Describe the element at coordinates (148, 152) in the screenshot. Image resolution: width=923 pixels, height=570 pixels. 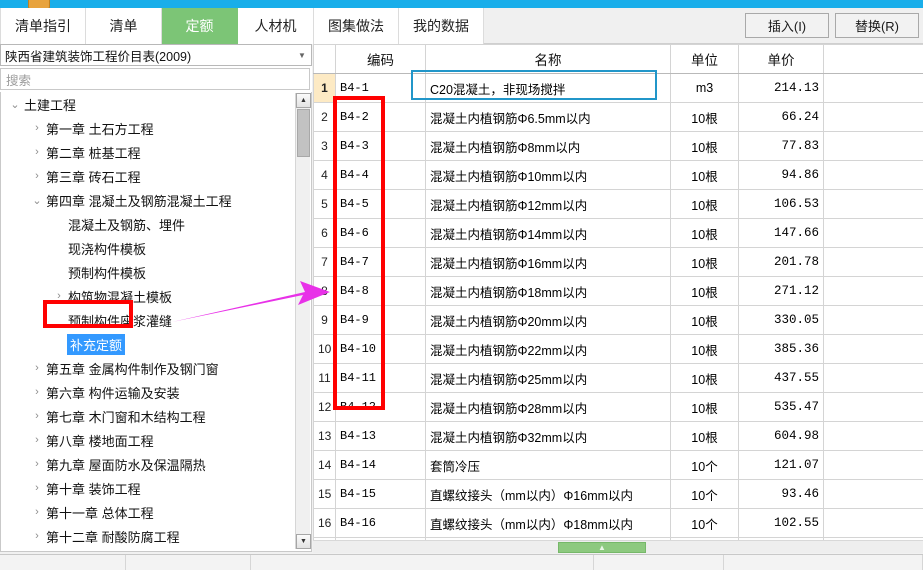
I see `tree-item-3: › 第二章 桩基工程` at that location.